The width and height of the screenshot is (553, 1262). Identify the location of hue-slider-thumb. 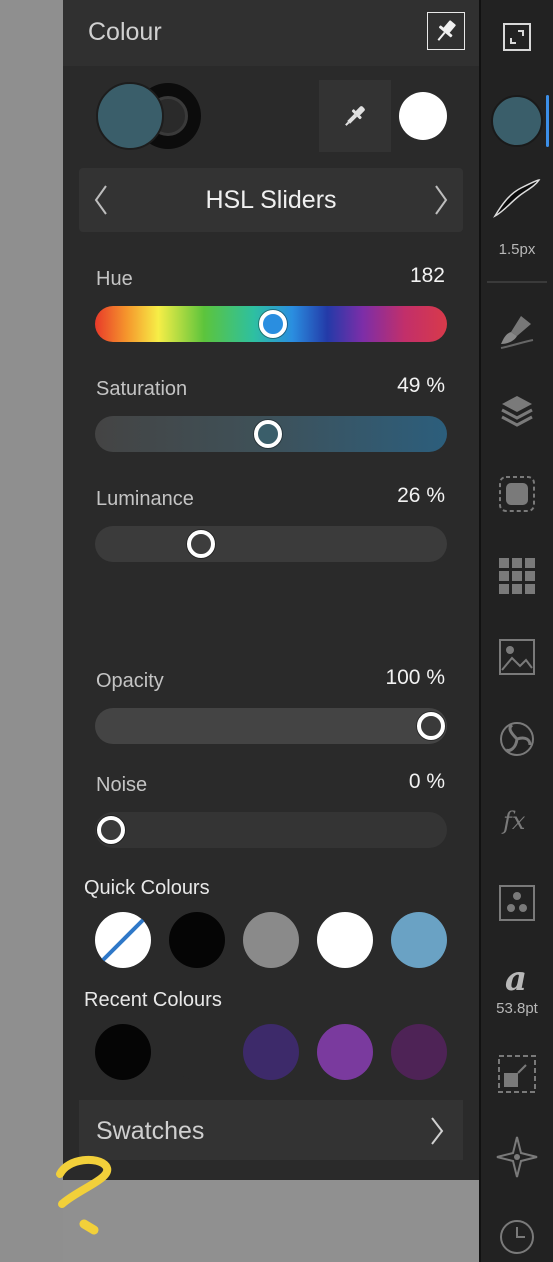
(272, 324).